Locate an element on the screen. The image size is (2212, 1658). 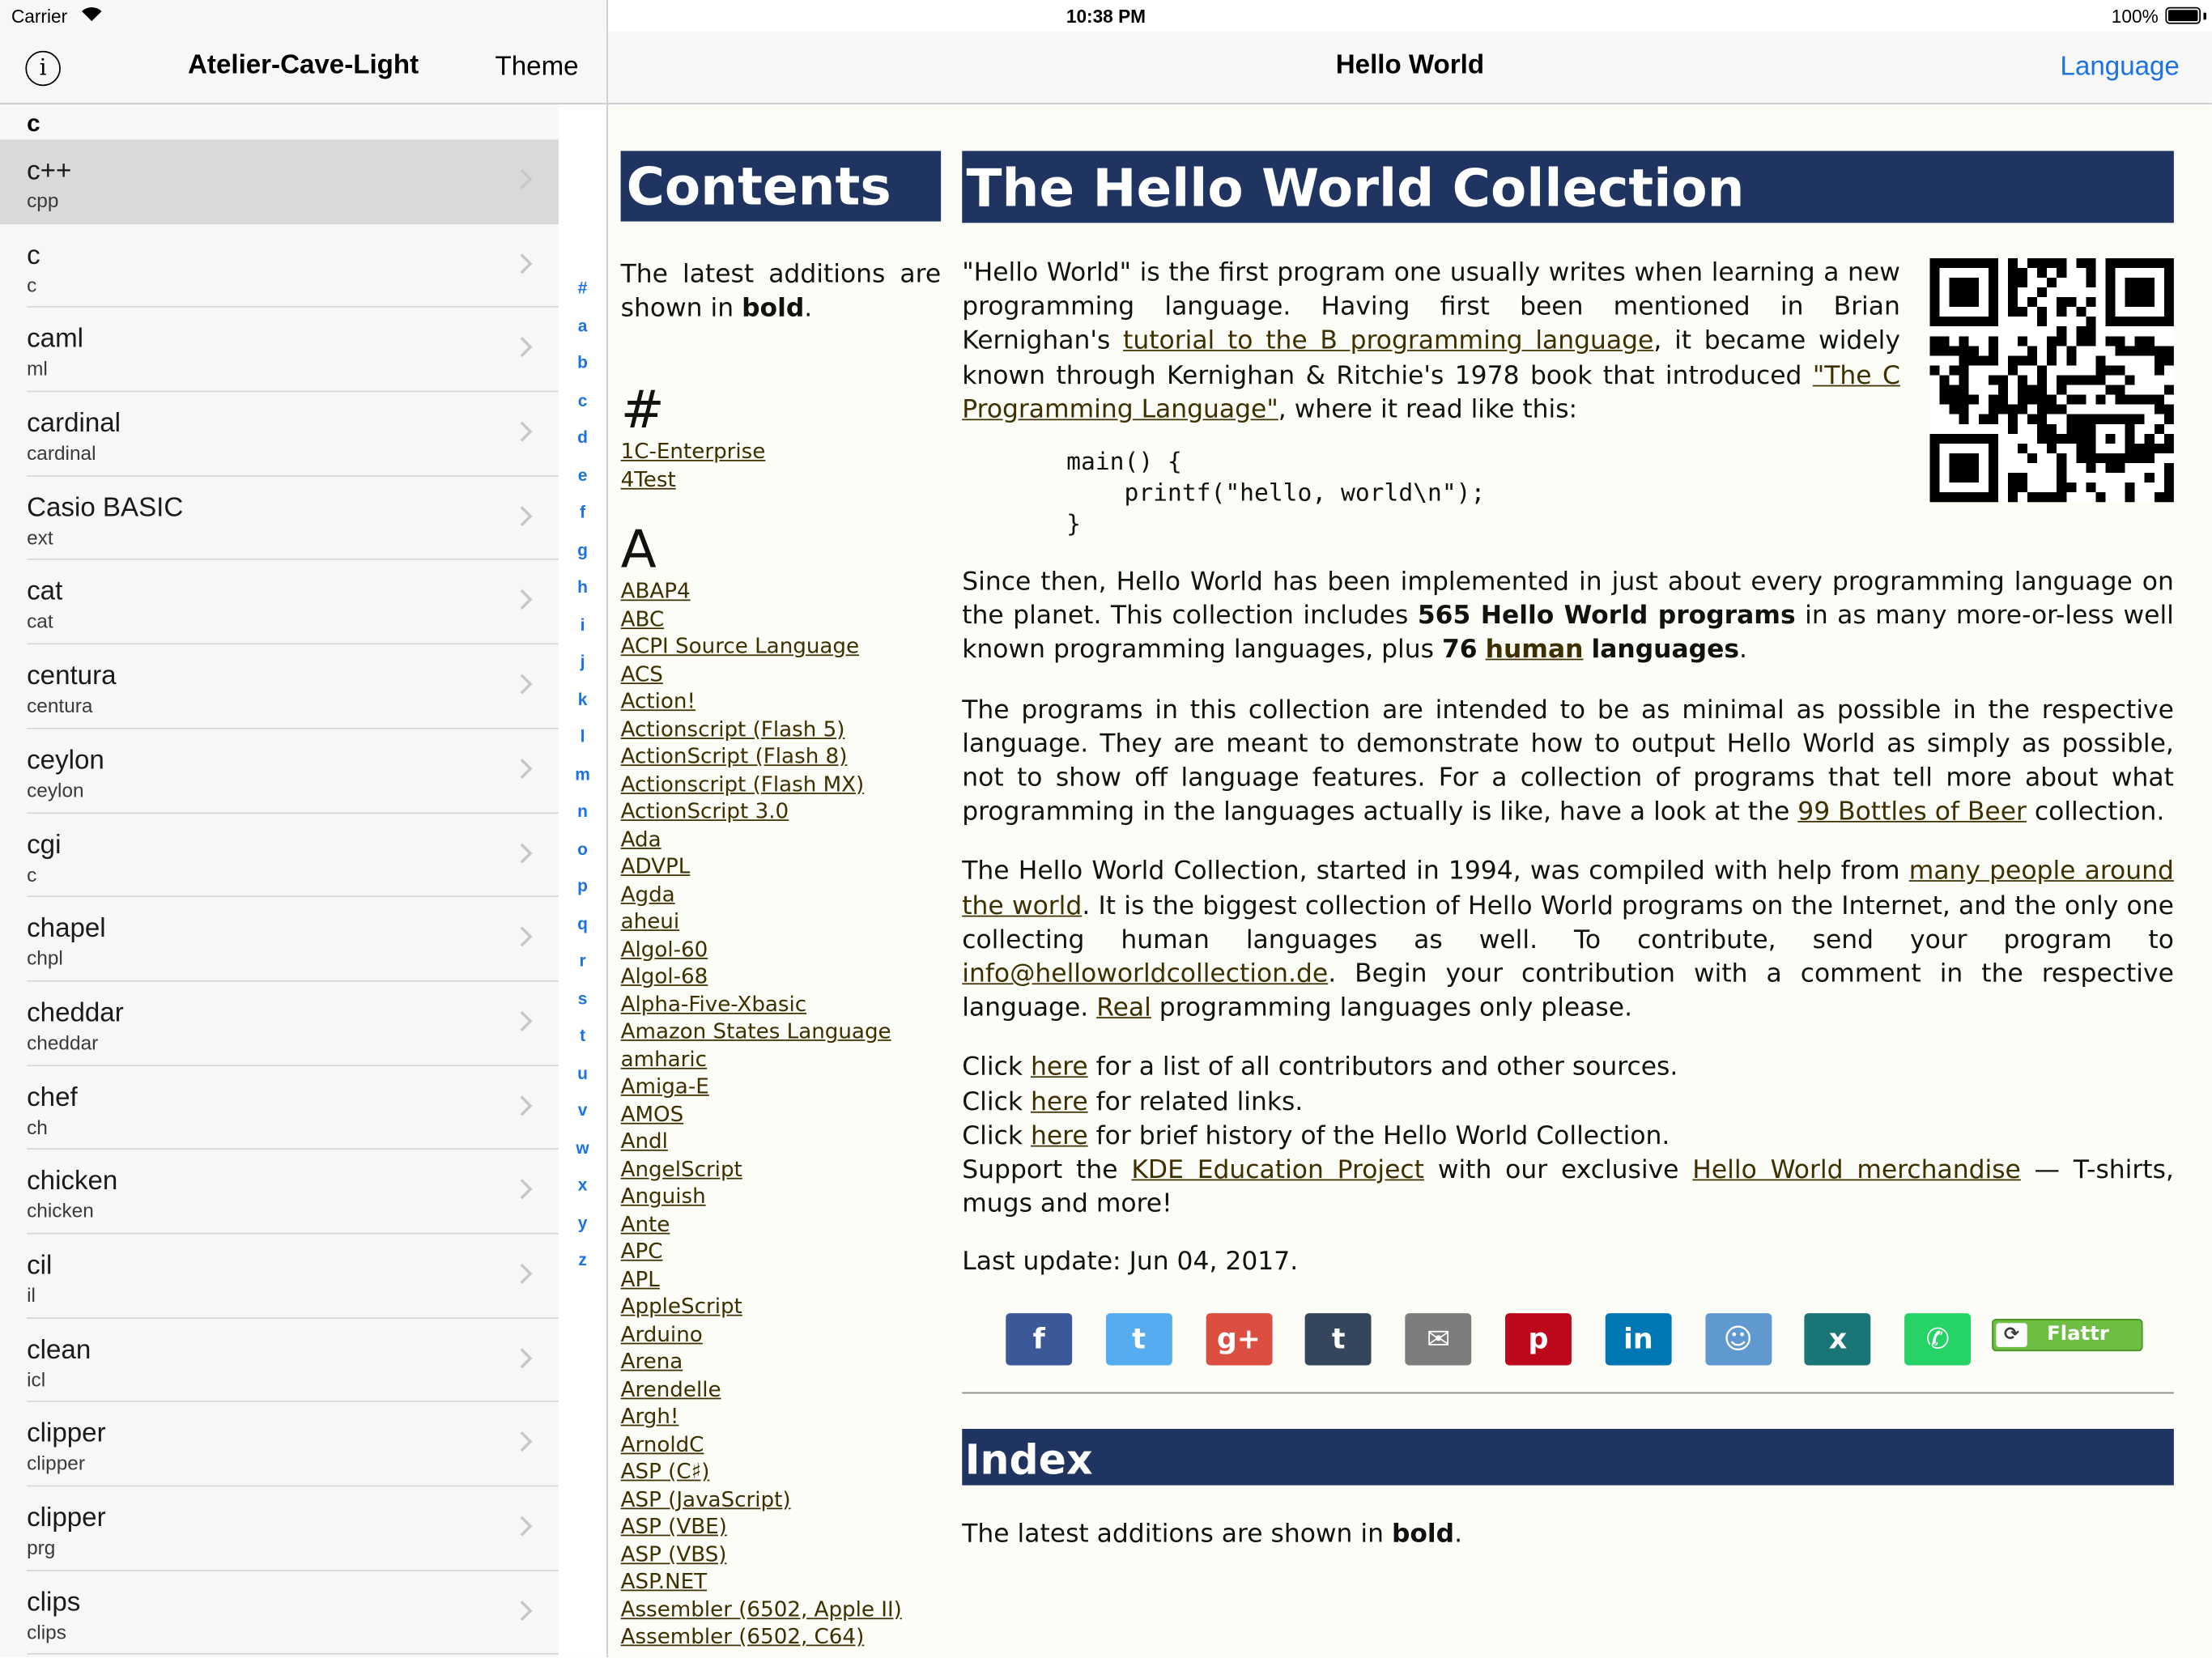
language-row: cheddar cheddar is located at coordinates (280, 1023).